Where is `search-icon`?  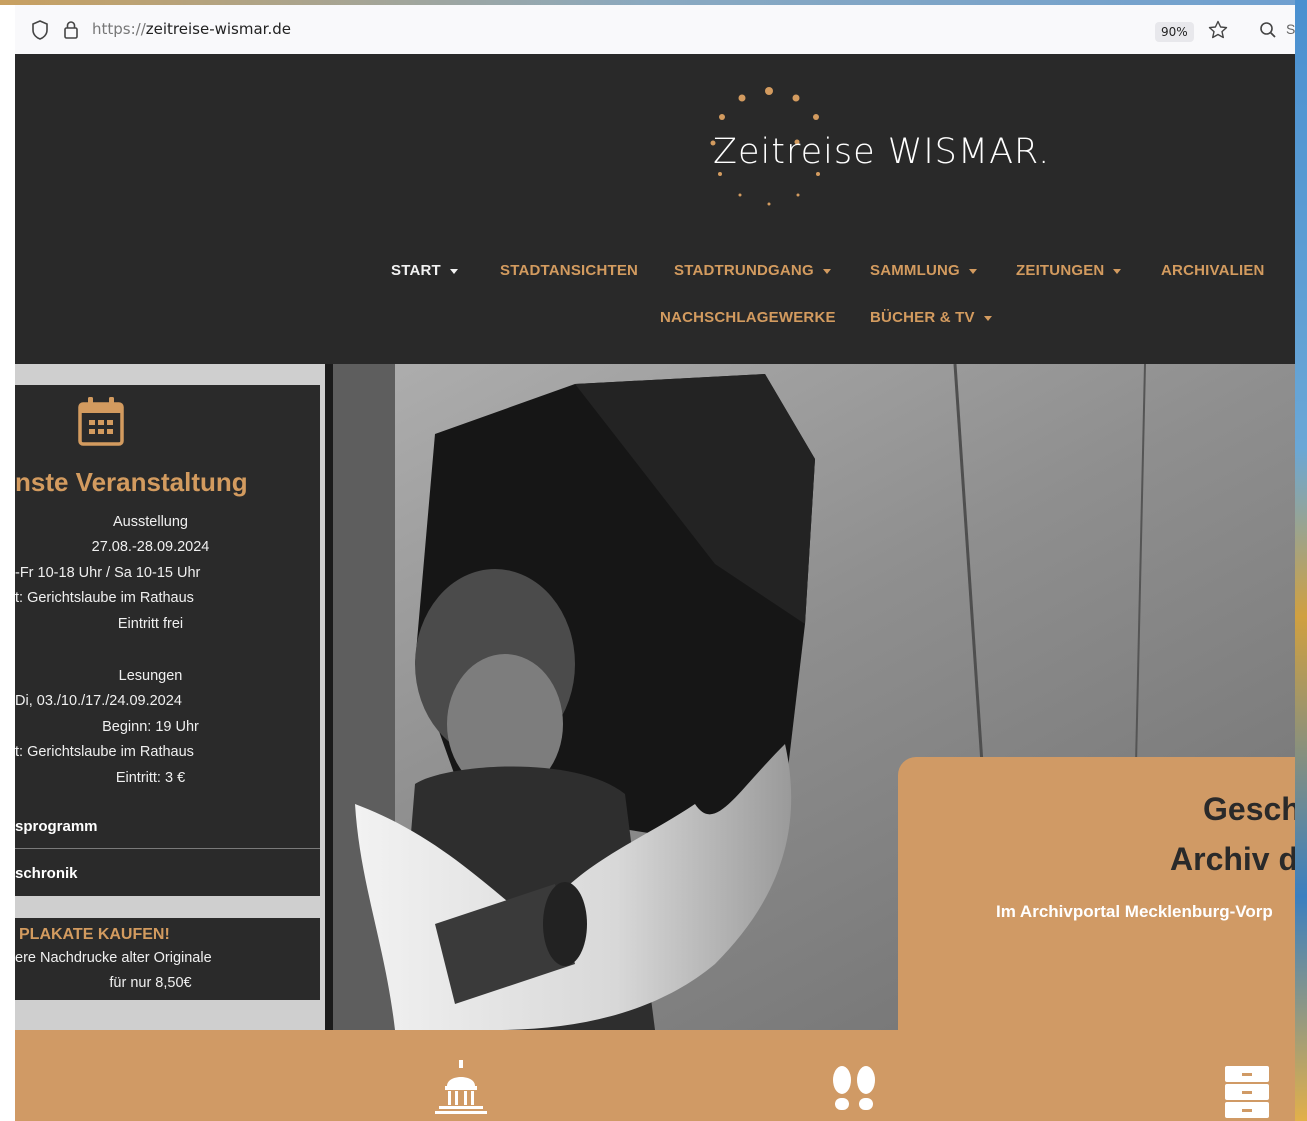
search-icon is located at coordinates (1268, 29).